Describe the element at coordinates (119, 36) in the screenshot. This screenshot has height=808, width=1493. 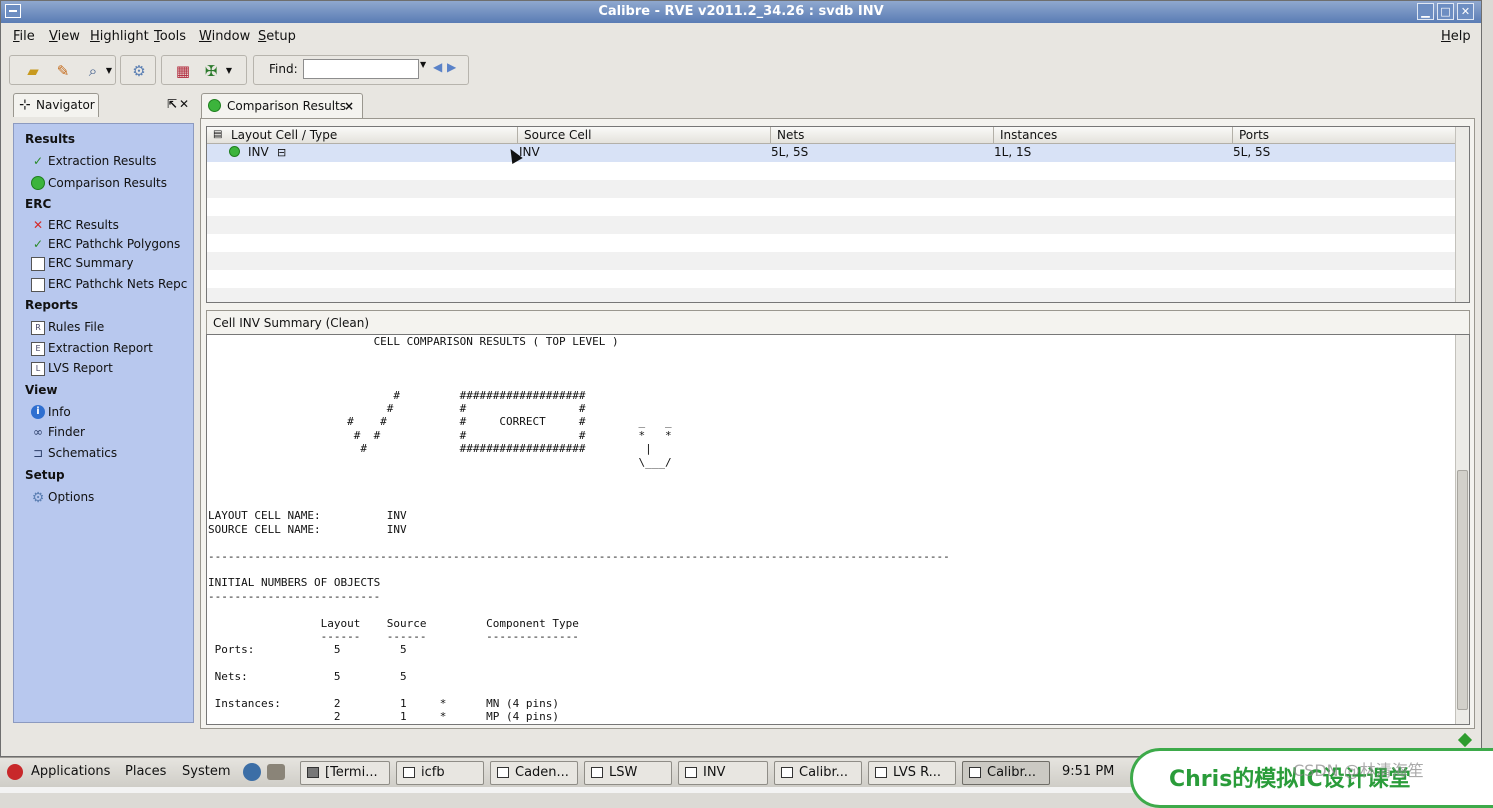
I see `menu-highlight: Highlight` at that location.